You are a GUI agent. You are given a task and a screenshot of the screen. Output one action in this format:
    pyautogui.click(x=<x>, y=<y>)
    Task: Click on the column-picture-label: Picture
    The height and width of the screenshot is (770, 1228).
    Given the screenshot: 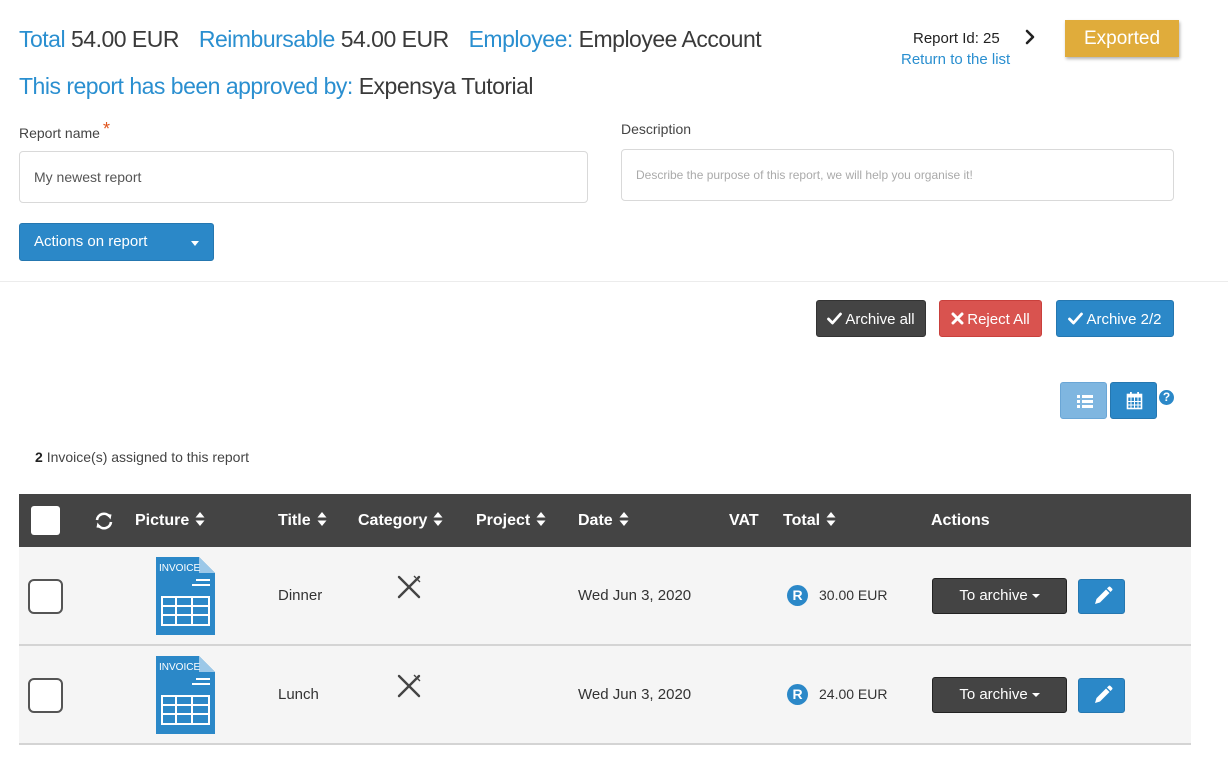 What is the action you would take?
    pyautogui.click(x=162, y=520)
    